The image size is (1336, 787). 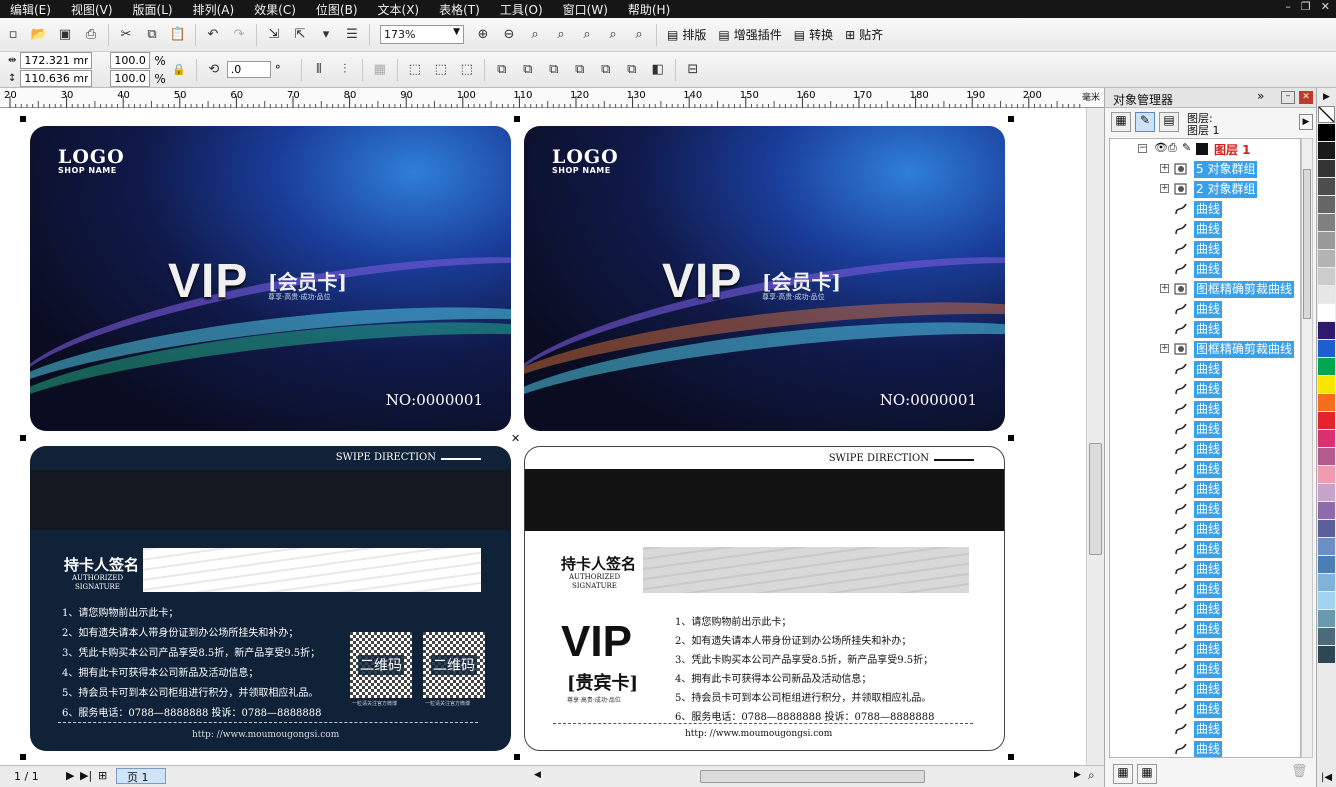 What do you see at coordinates (864, 34) in the screenshot?
I see `snap-button: ⊞ 贴齐` at bounding box center [864, 34].